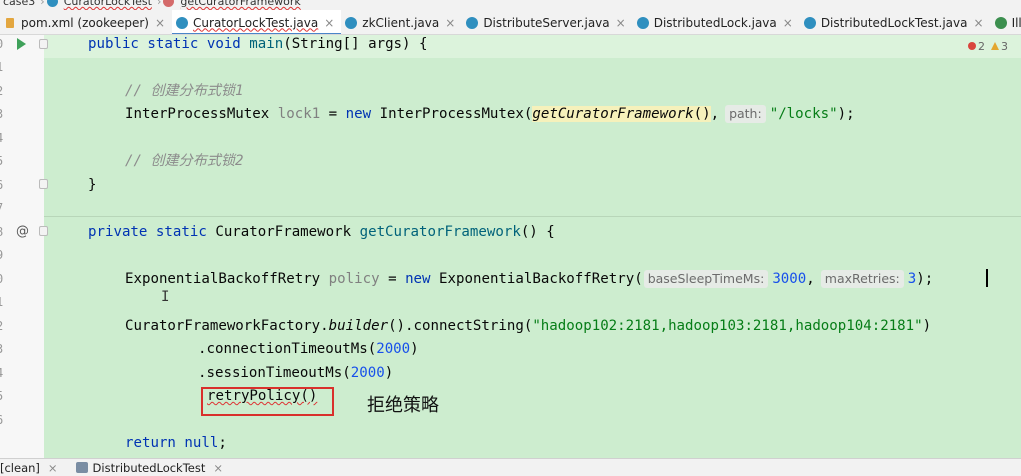 This screenshot has width=1021, height=476. I want to click on parameter-hint: path:, so click(745, 114).